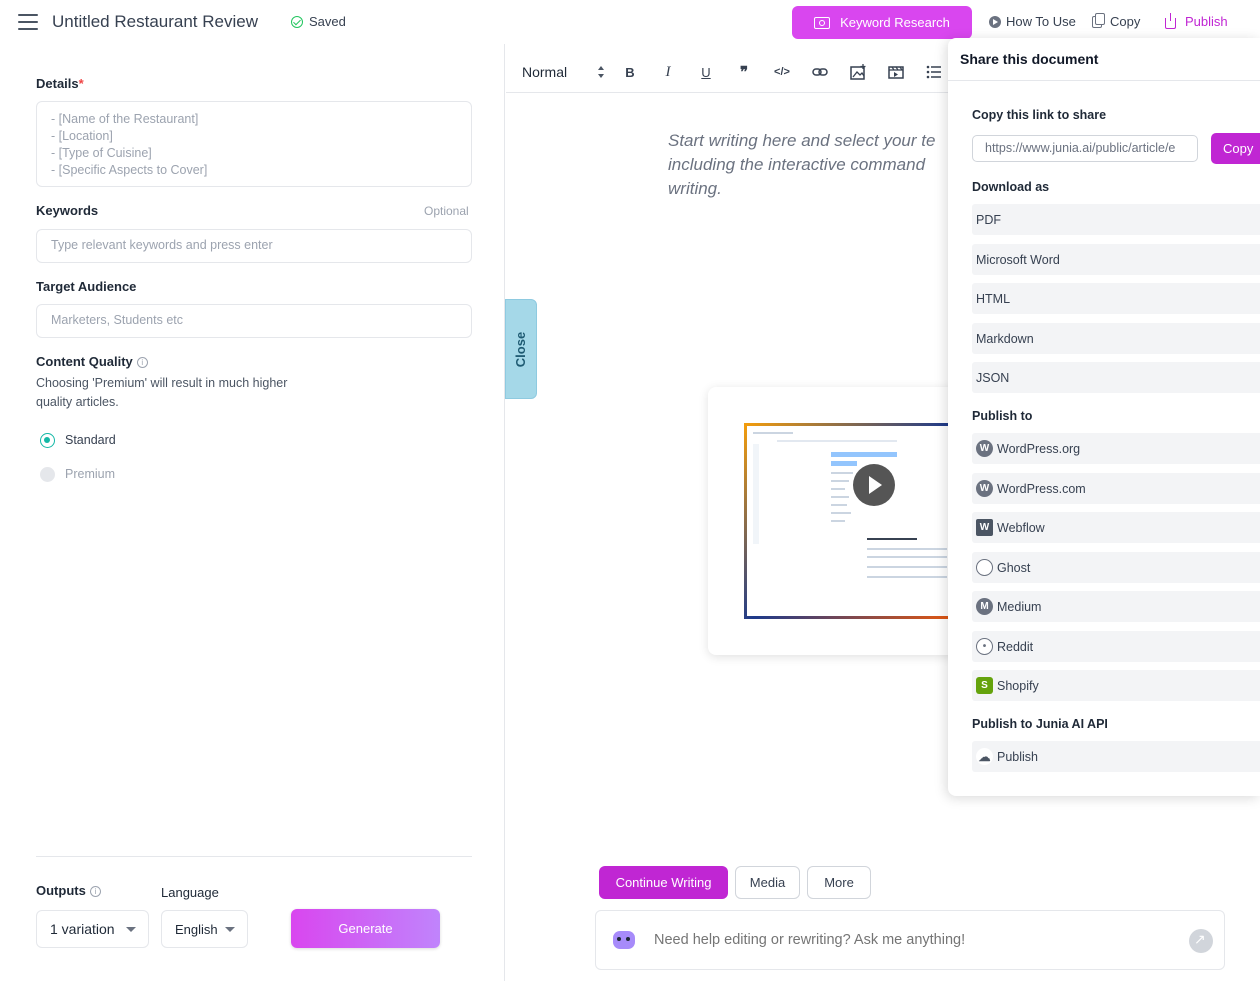 The width and height of the screenshot is (1260, 981). What do you see at coordinates (1125, 21) in the screenshot?
I see `copy-label: Copy` at bounding box center [1125, 21].